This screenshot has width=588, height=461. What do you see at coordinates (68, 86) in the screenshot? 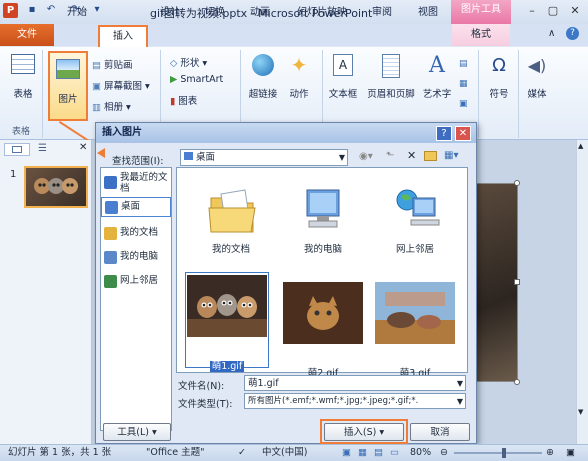
I see `picture-button: 图片` at bounding box center [68, 86].